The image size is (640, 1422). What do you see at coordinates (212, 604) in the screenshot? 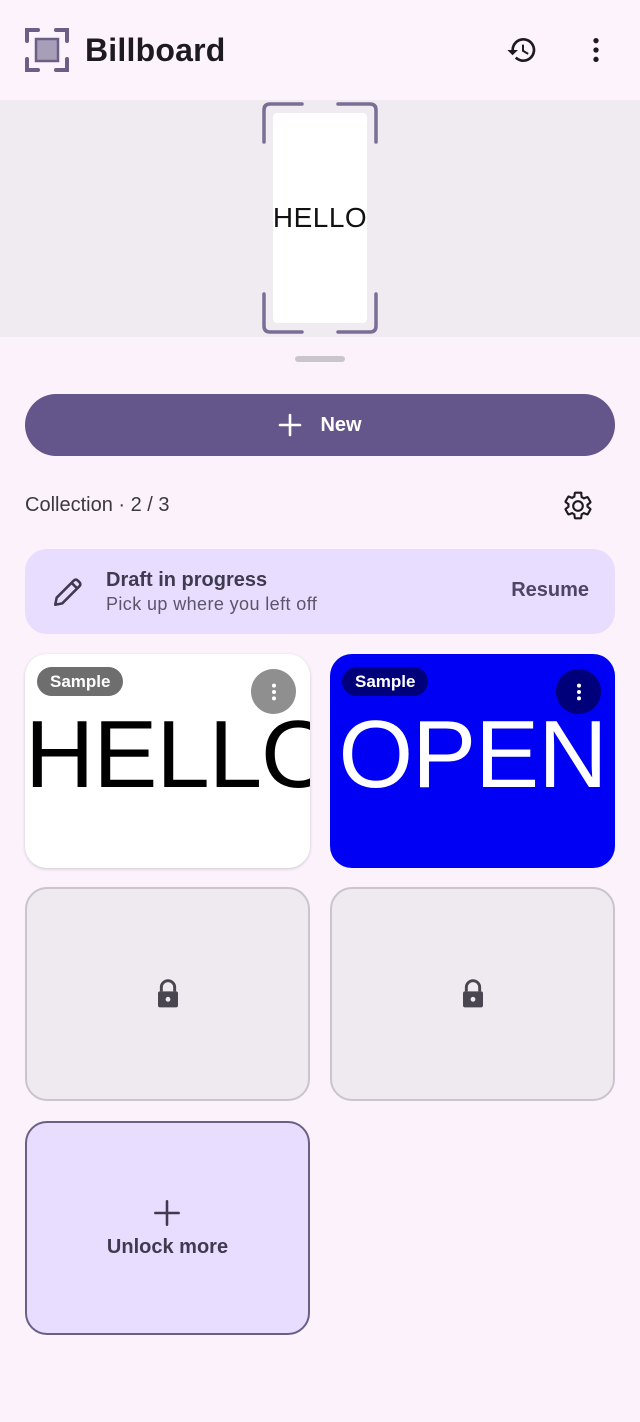
I see `draft-subtitle: Pick up where you left off` at bounding box center [212, 604].